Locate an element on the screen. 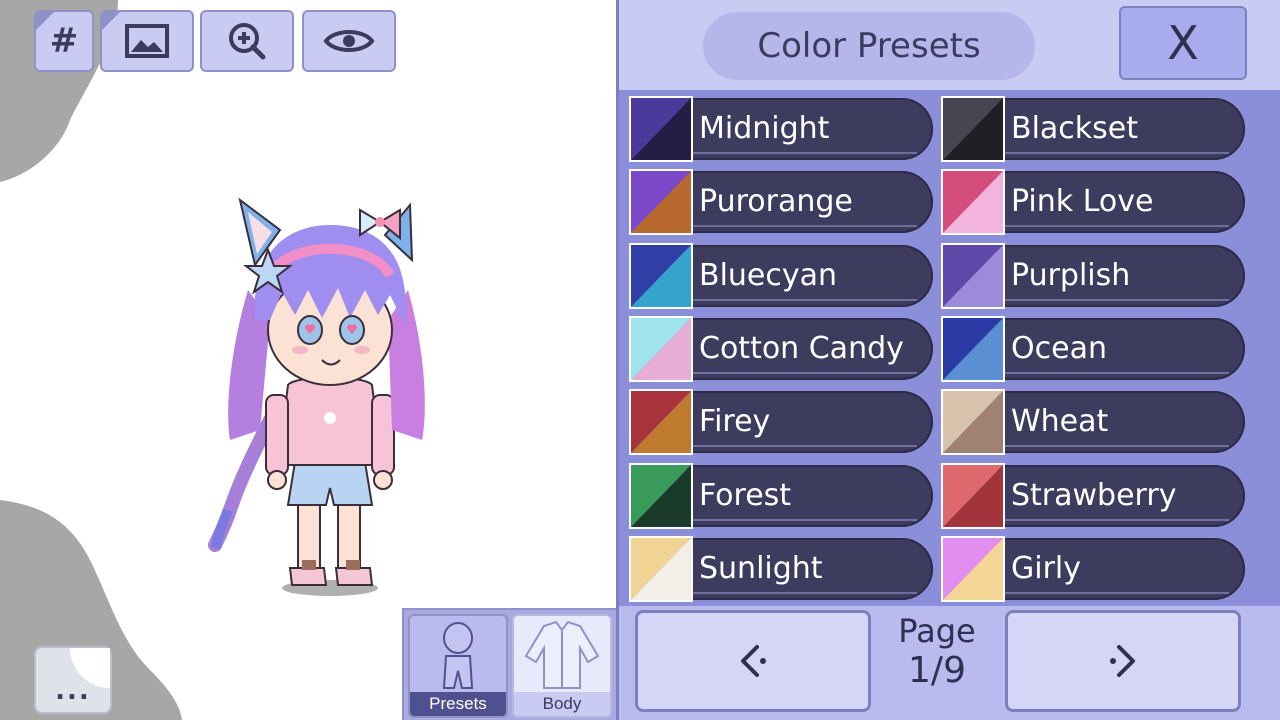  preset-label: Wheat is located at coordinates (1060, 422).